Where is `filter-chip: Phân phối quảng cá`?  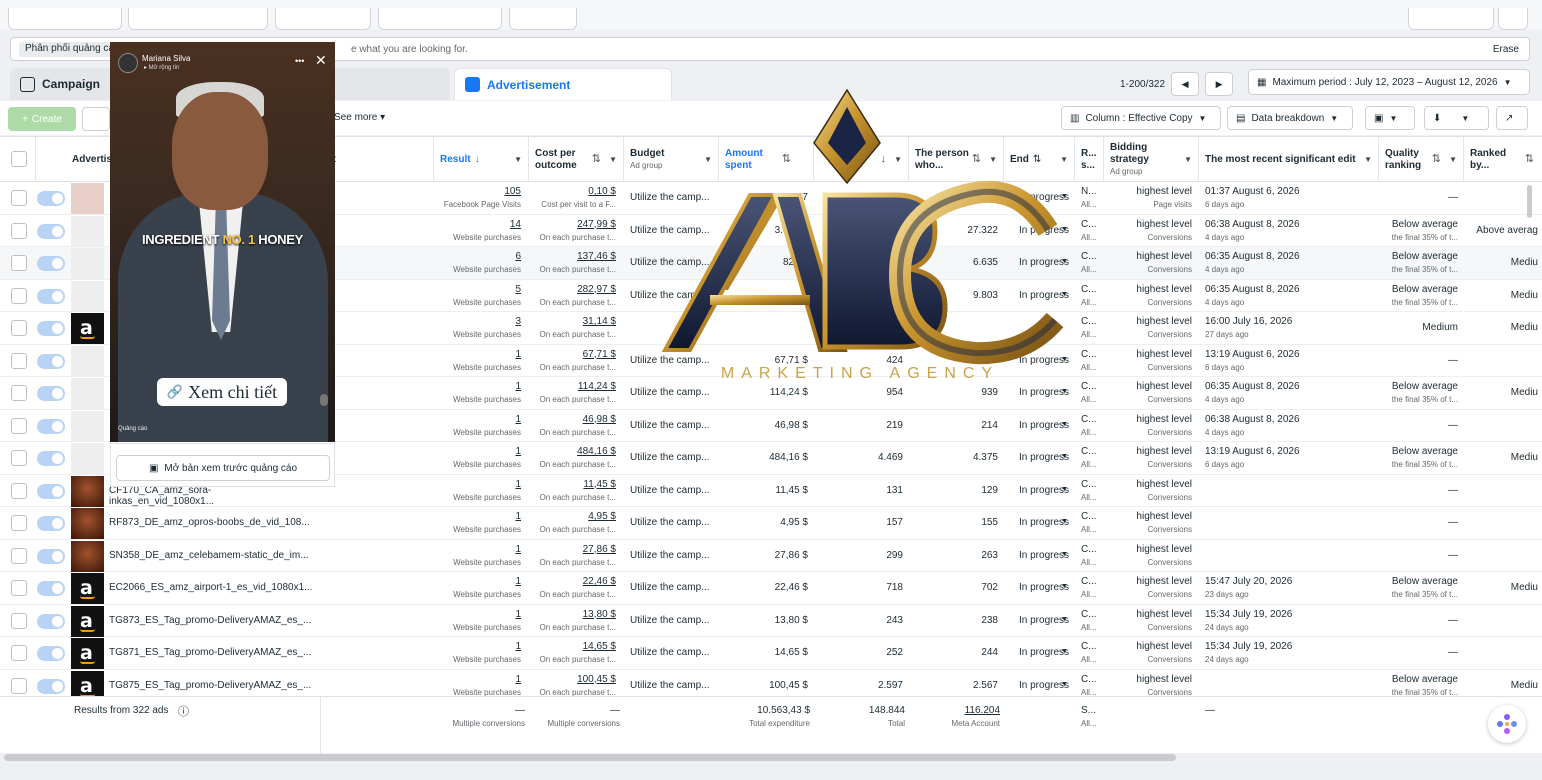
filter-chip: Phân phối quảng cá is located at coordinates (69, 49).